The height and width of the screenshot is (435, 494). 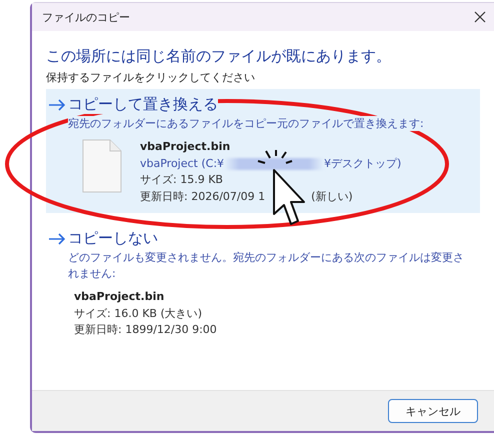 What do you see at coordinates (246, 124) in the screenshot?
I see `option-description: 宛先のフォルダーにあるファイルをコピー元のファイルで置き換えます:` at bounding box center [246, 124].